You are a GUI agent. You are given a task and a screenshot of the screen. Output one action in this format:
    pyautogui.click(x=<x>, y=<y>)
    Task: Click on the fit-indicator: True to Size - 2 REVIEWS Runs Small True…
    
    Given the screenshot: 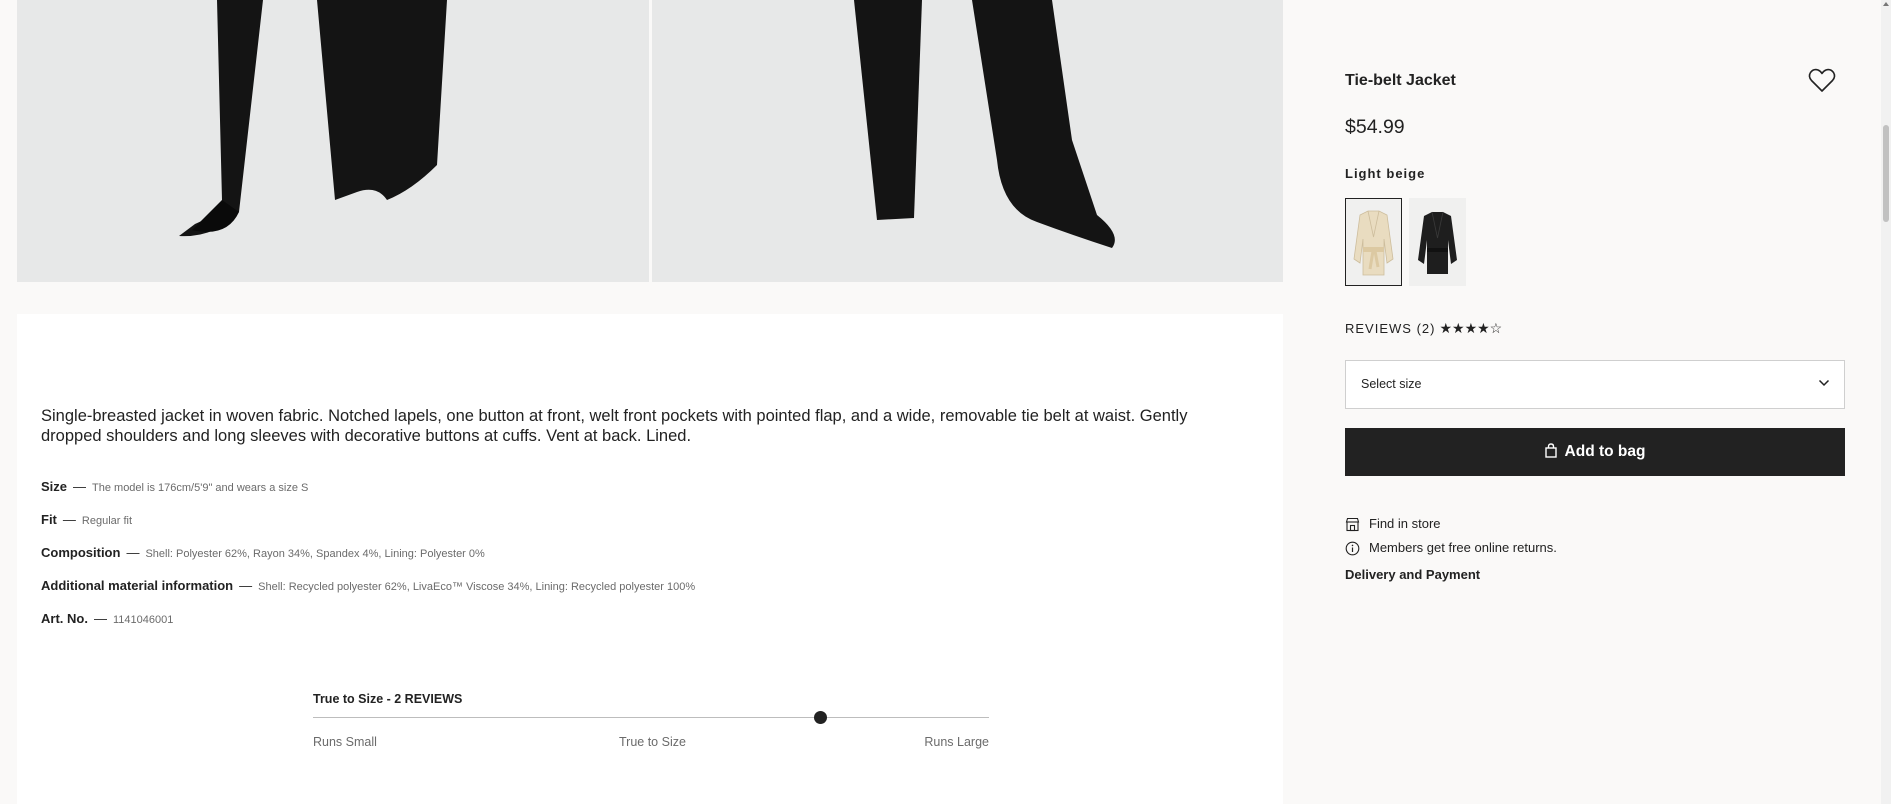 What is the action you would take?
    pyautogui.click(x=651, y=720)
    